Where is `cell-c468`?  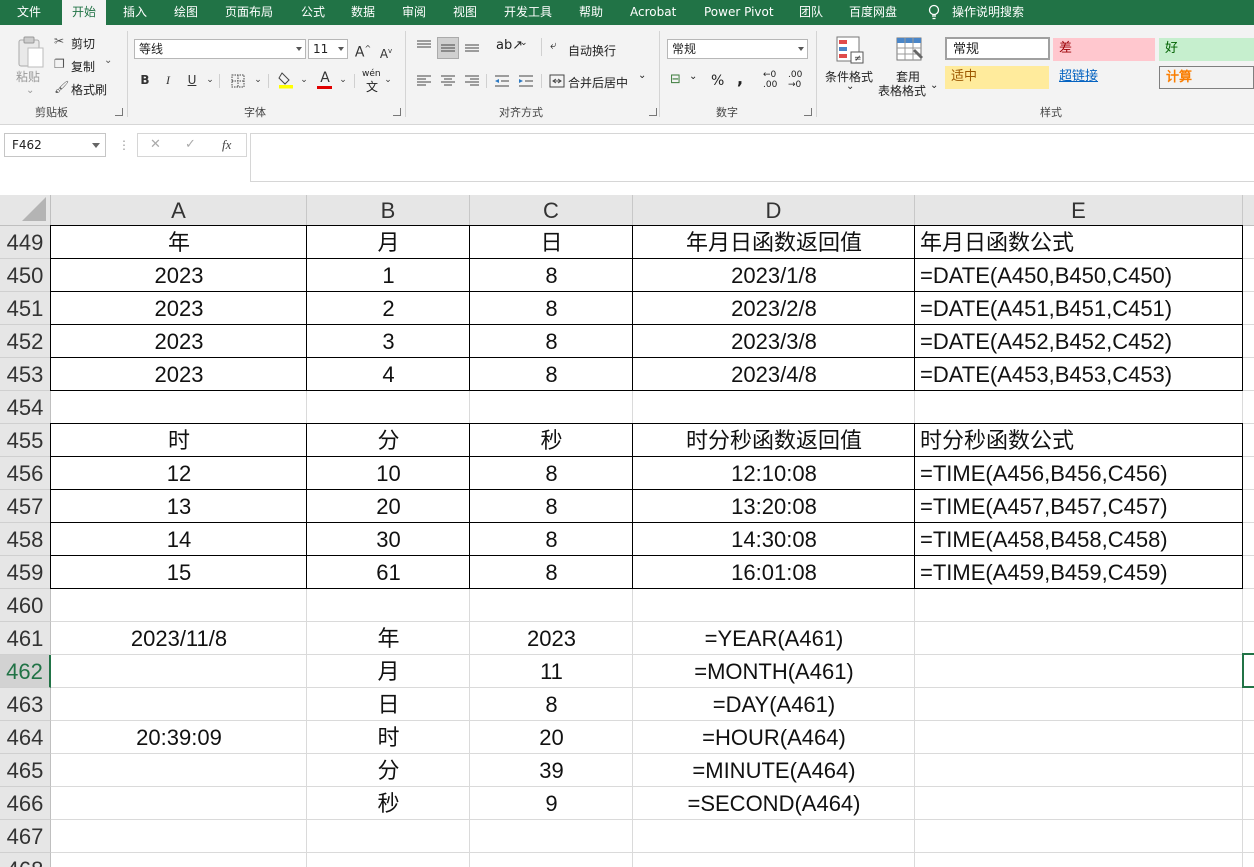 cell-c468 is located at coordinates (551, 860).